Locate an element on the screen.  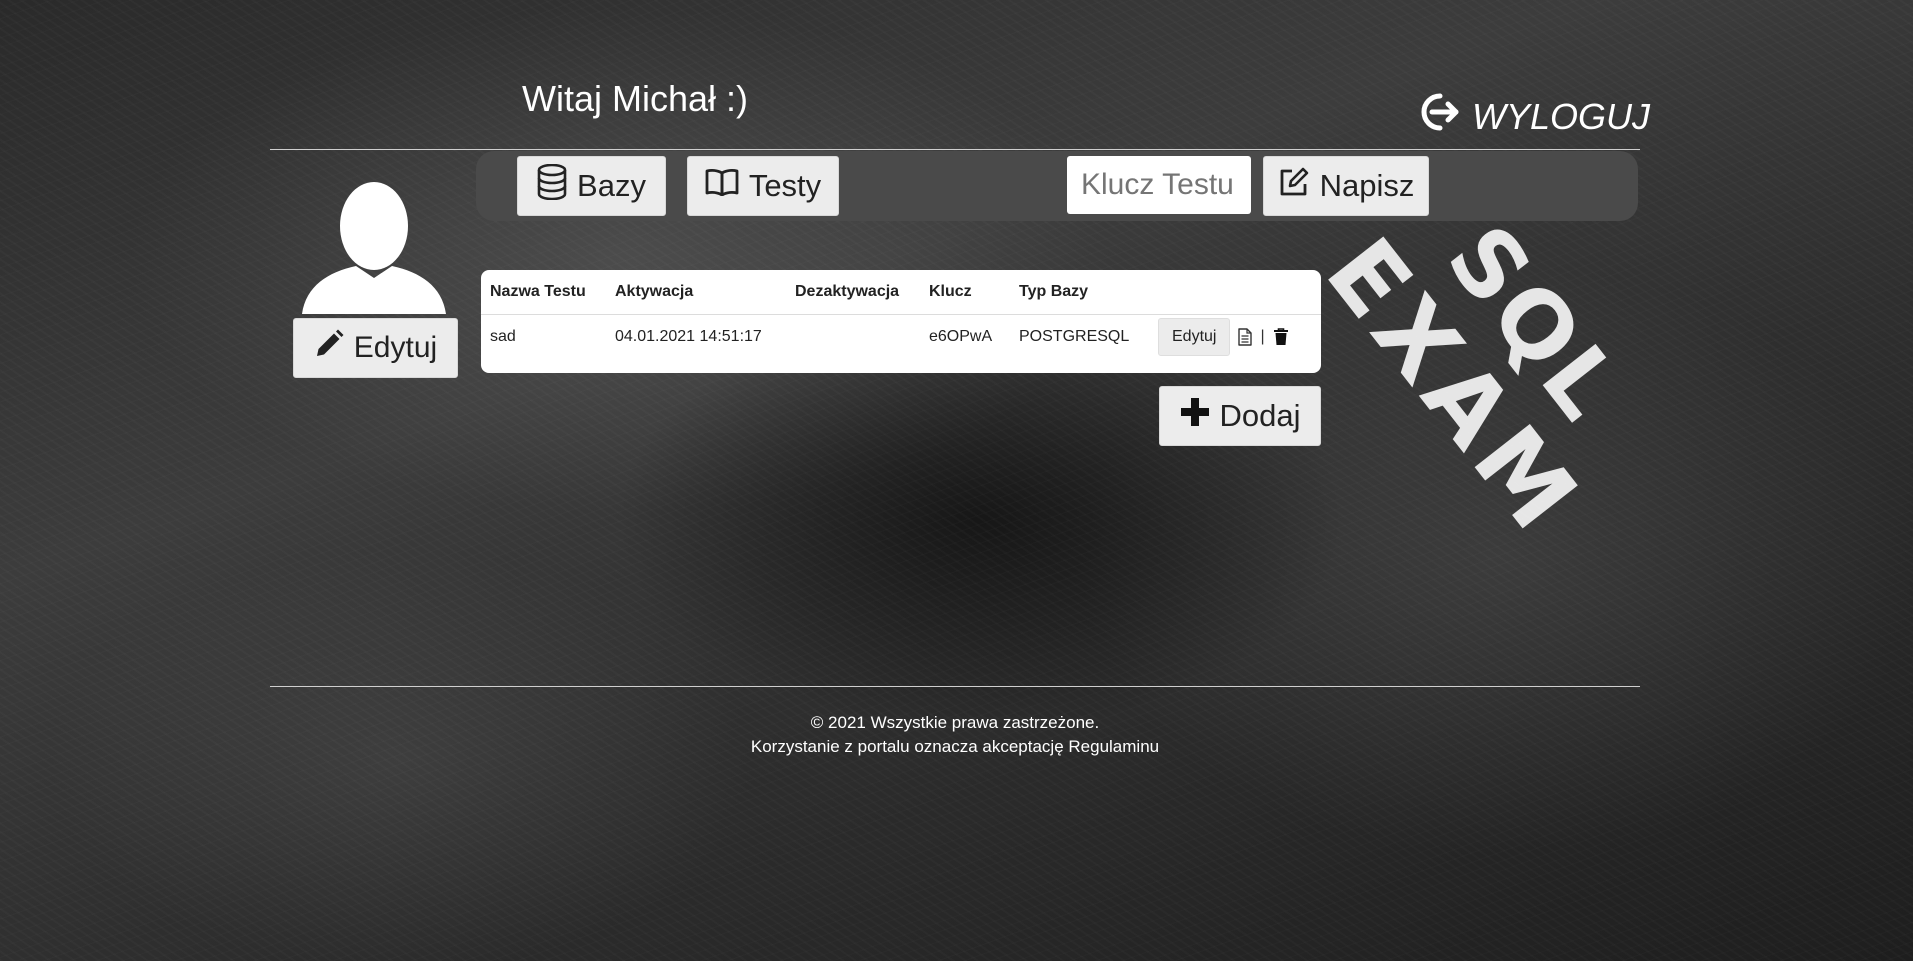
logout-label: WYLOGUJ is located at coordinates (1561, 116).